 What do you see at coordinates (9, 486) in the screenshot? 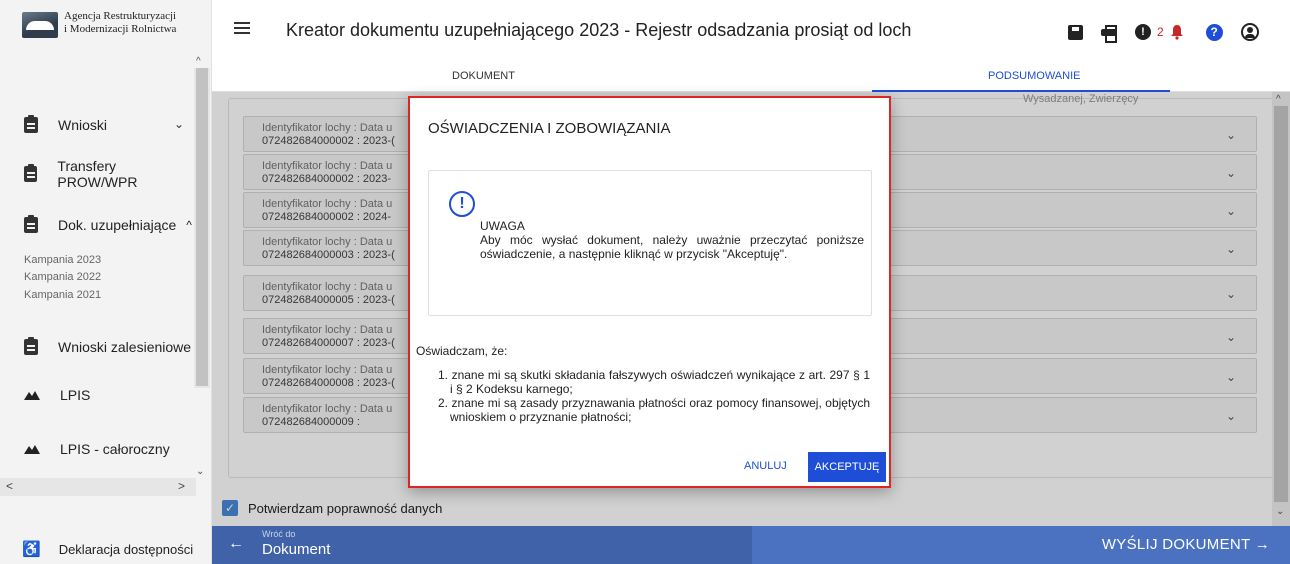
I see `scroll-left-icon: <` at bounding box center [9, 486].